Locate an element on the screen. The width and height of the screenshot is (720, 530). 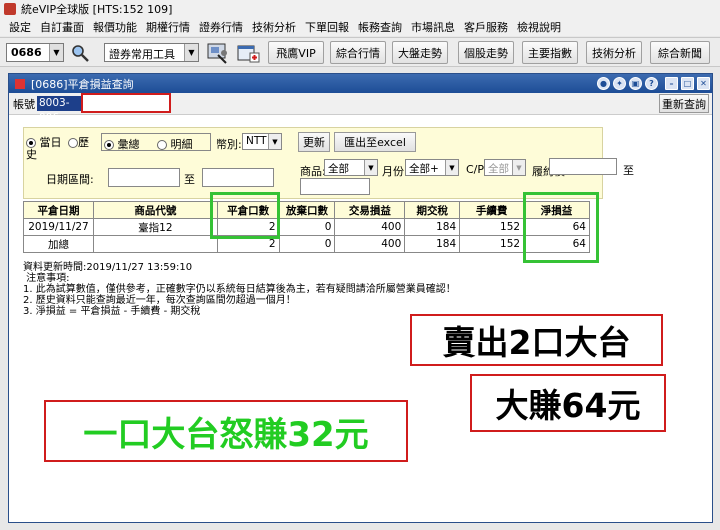
cp-label: C/P is located at coordinates (475, 169).